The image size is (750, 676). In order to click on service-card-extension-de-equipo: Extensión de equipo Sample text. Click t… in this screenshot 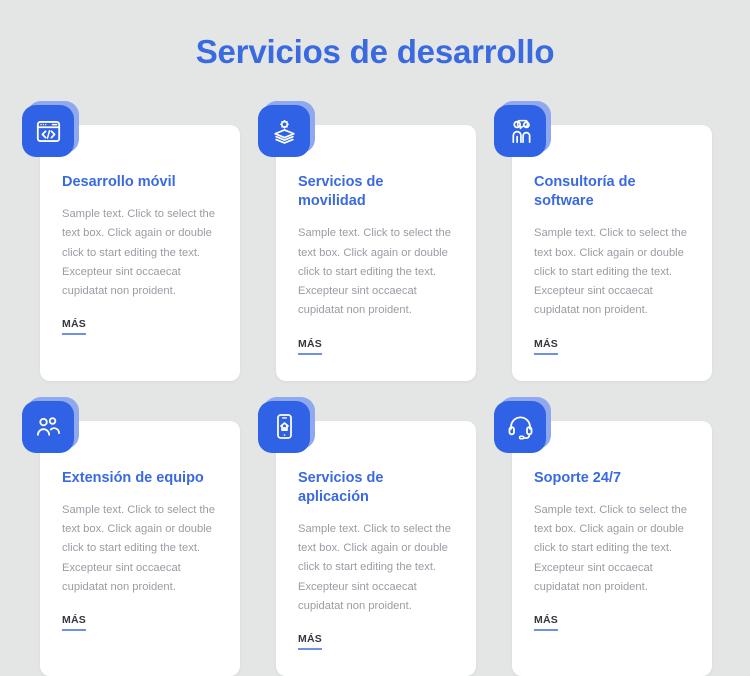, I will do `click(131, 536)`.